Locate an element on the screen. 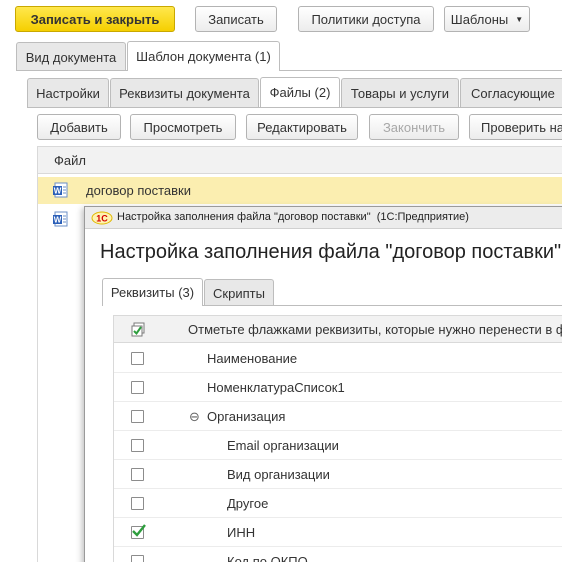  tab-document-requisites: Реквизиты документа is located at coordinates (184, 92).